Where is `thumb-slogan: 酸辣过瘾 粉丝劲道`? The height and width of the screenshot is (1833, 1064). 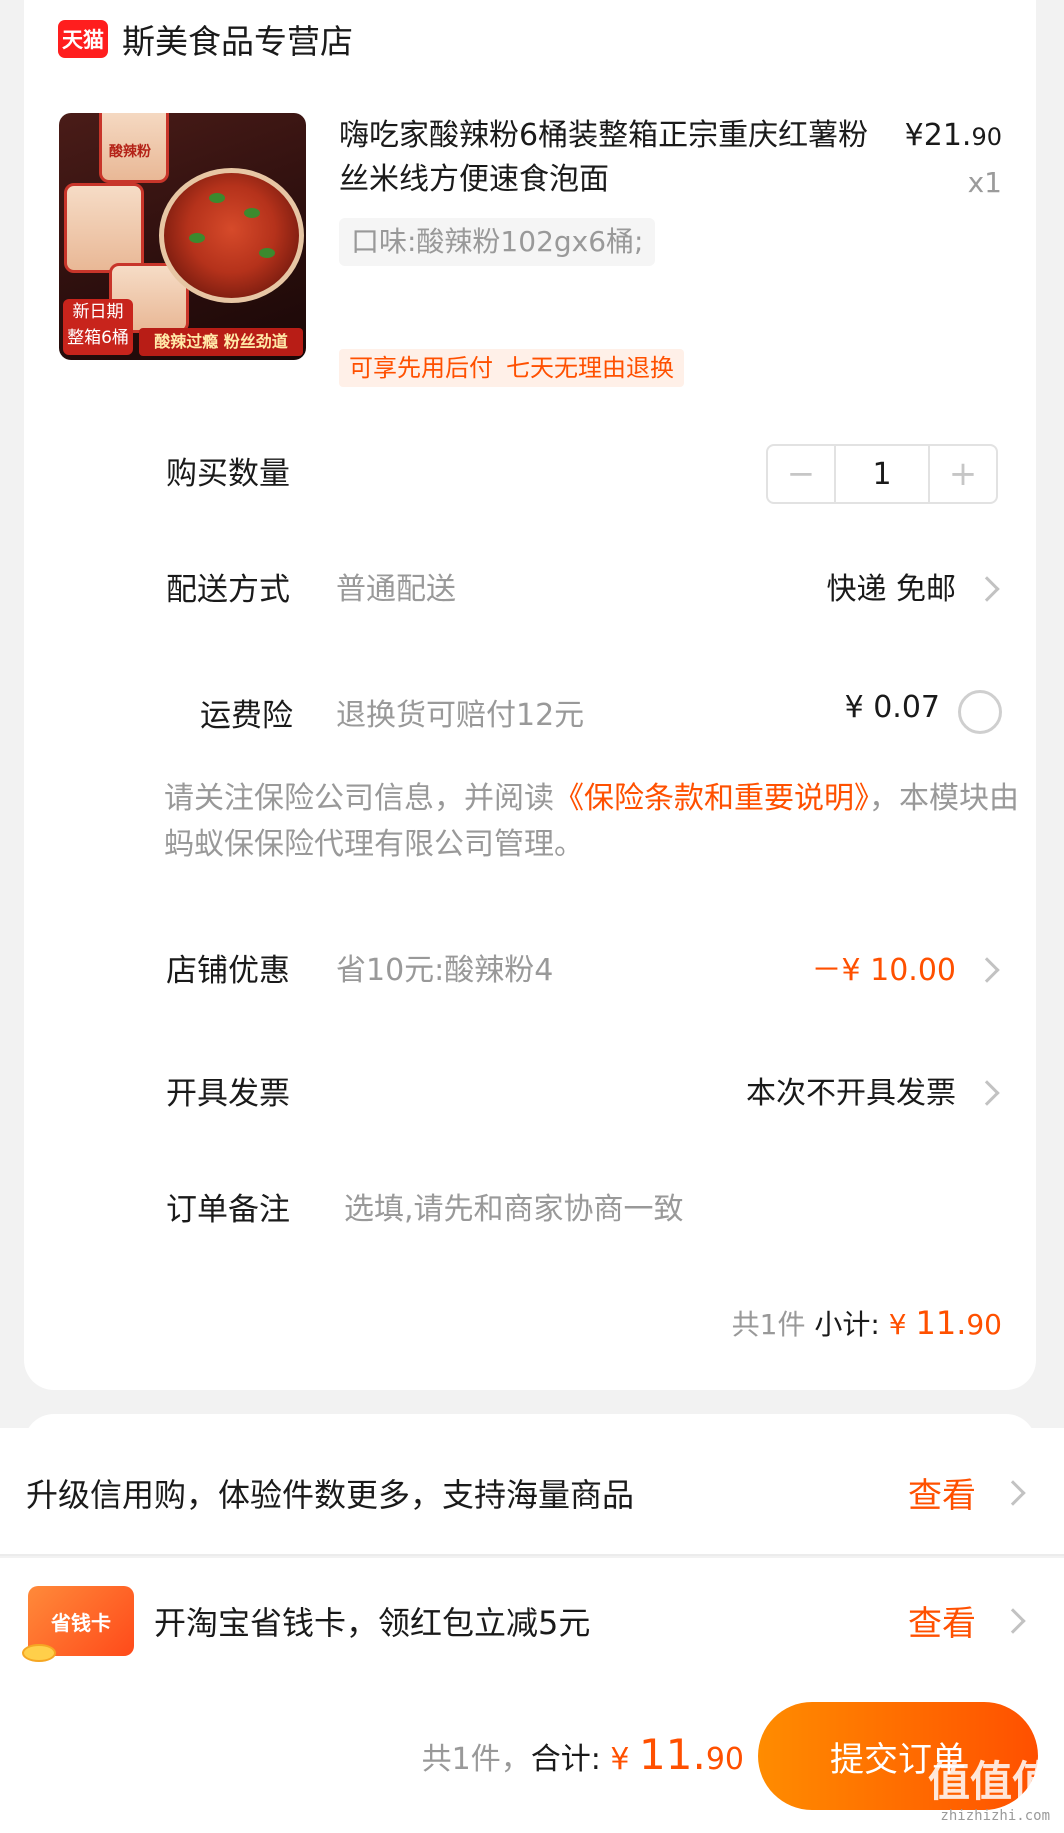 thumb-slogan: 酸辣过瘾 粉丝劲道 is located at coordinates (221, 342).